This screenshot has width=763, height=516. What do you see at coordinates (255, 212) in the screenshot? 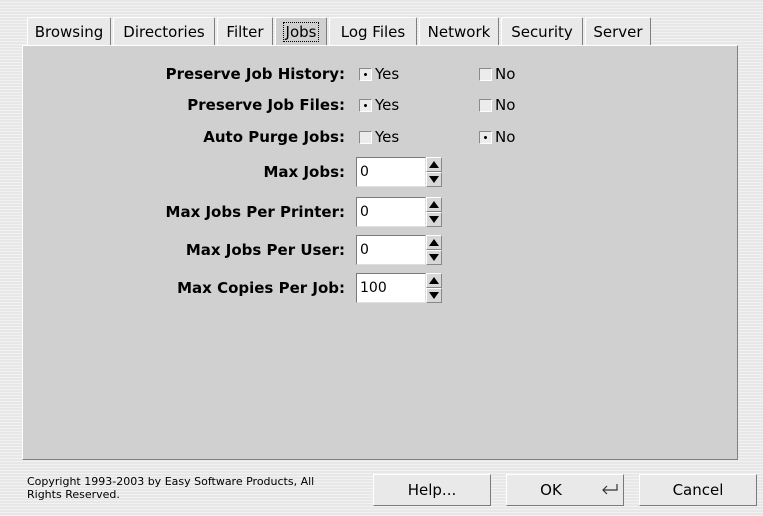
I see `max-jobs-per-printer-label: Max Jobs Per Printer:` at bounding box center [255, 212].